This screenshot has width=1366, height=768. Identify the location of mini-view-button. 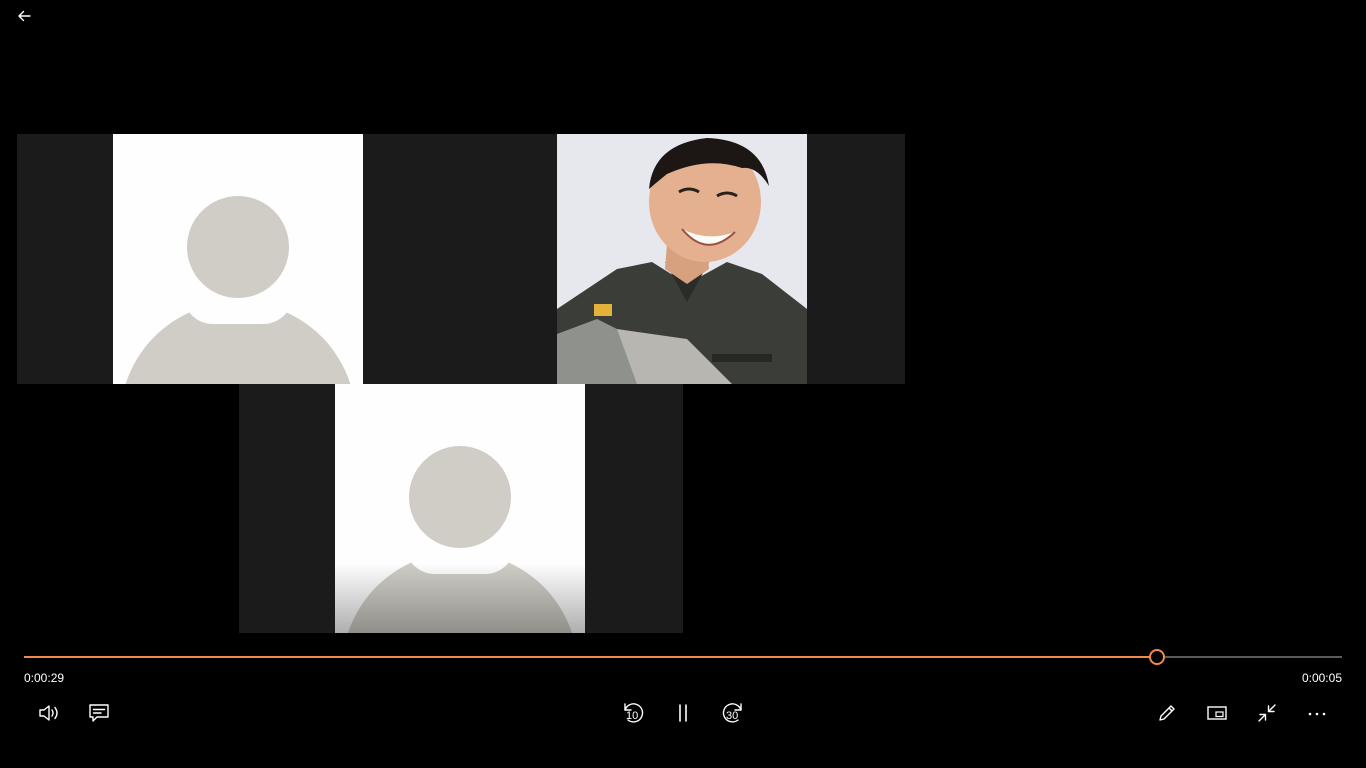
(1217, 713).